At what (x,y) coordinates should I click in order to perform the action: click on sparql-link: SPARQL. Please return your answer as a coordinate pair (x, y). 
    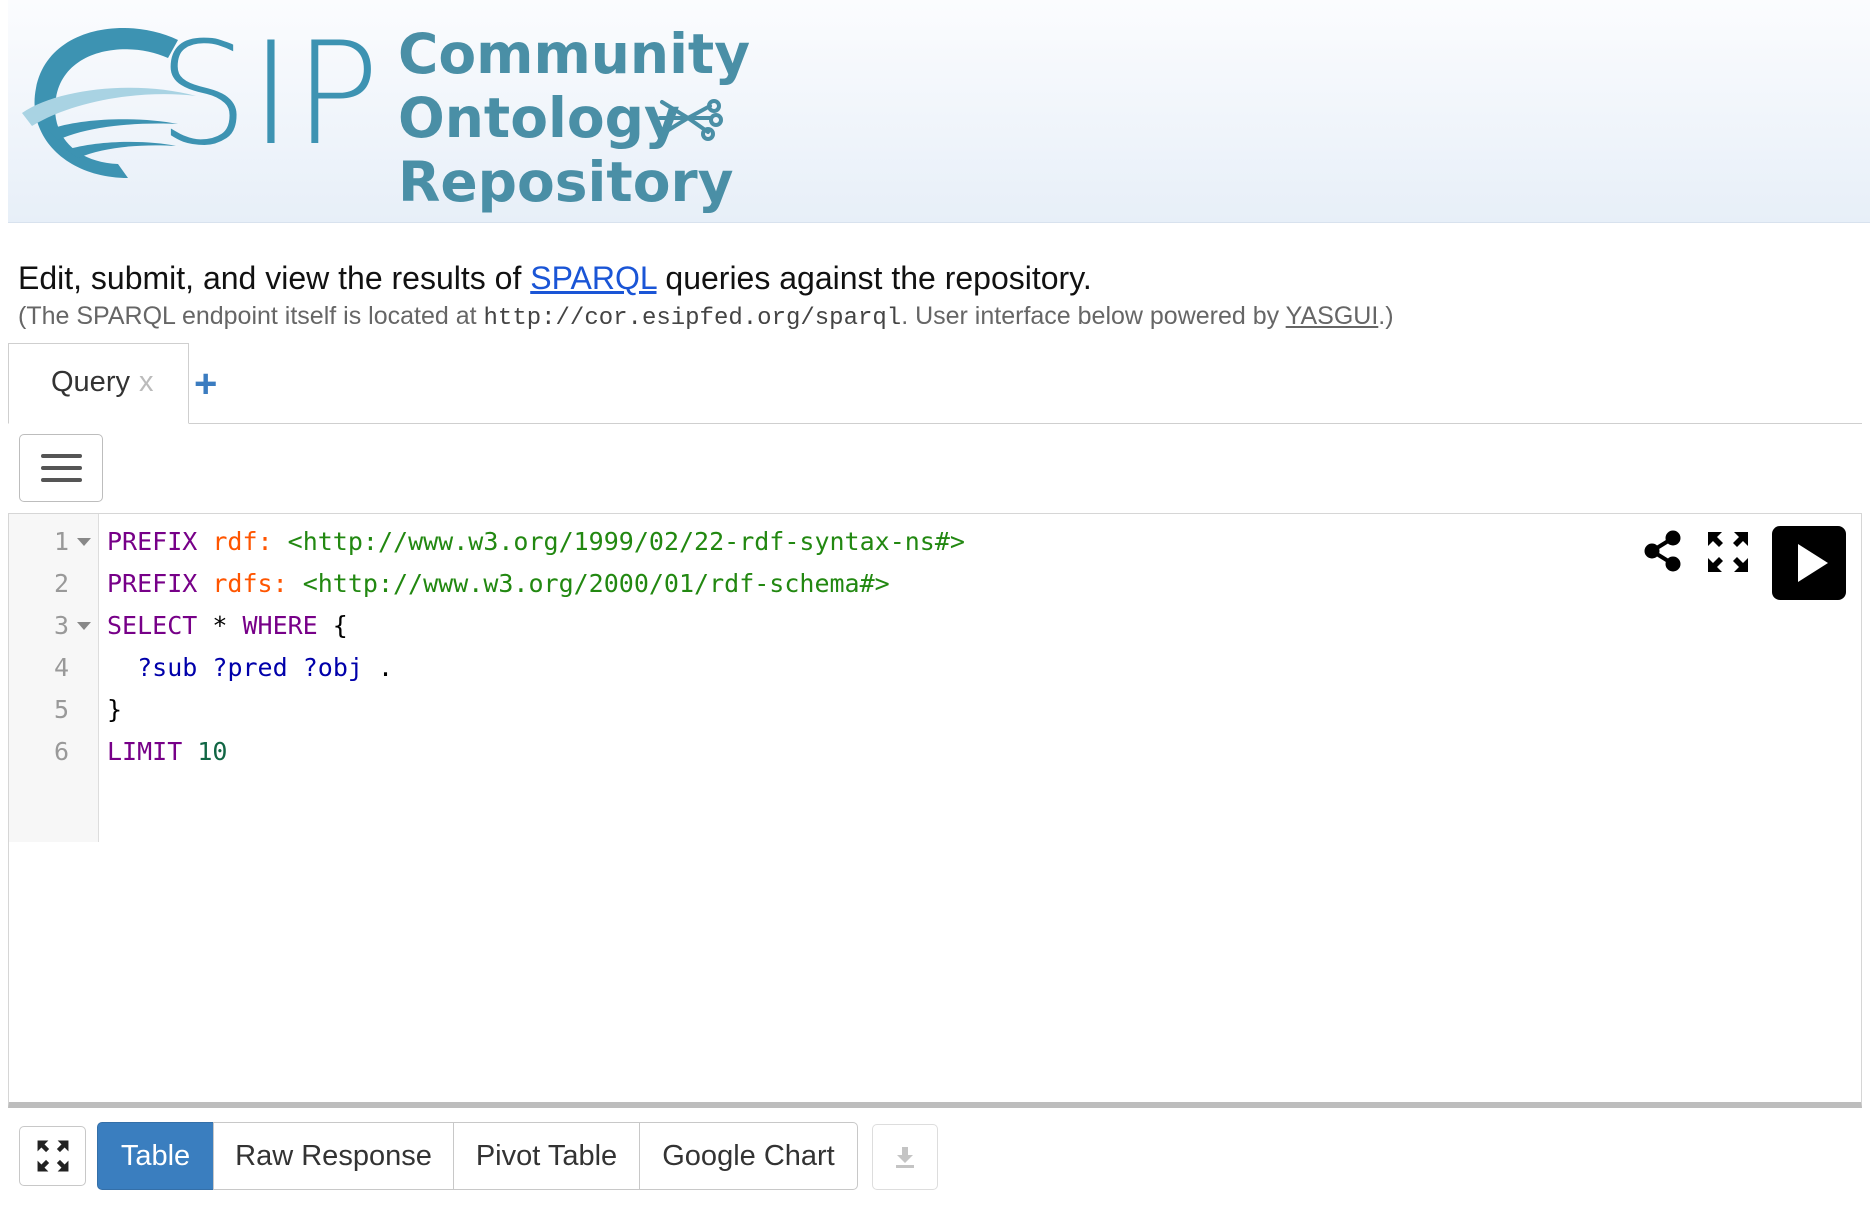
    Looking at the image, I should click on (593, 278).